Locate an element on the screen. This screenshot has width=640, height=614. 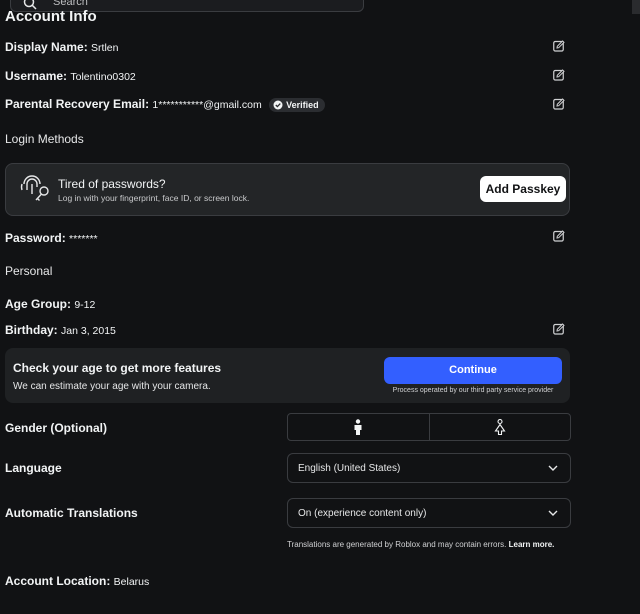
parental-email-label: Parental Recovery Email: is located at coordinates (77, 104).